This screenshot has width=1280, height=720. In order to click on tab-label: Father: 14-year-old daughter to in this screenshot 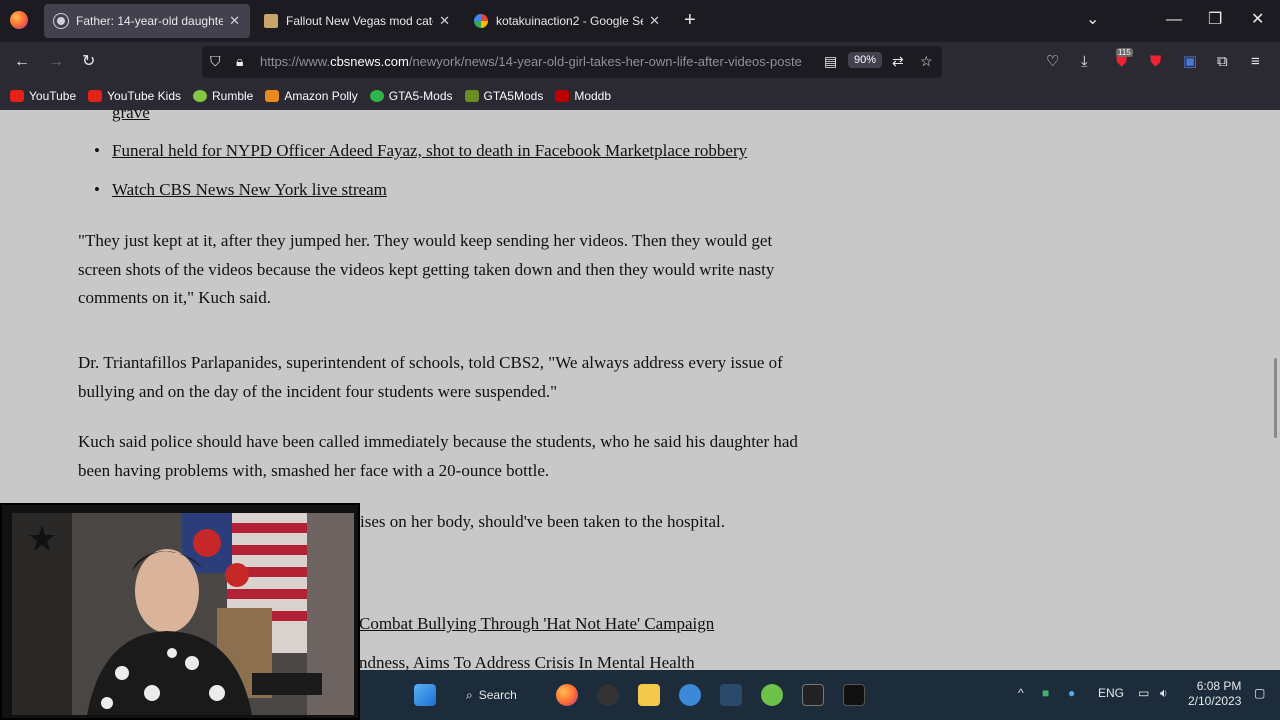, I will do `click(150, 21)`.